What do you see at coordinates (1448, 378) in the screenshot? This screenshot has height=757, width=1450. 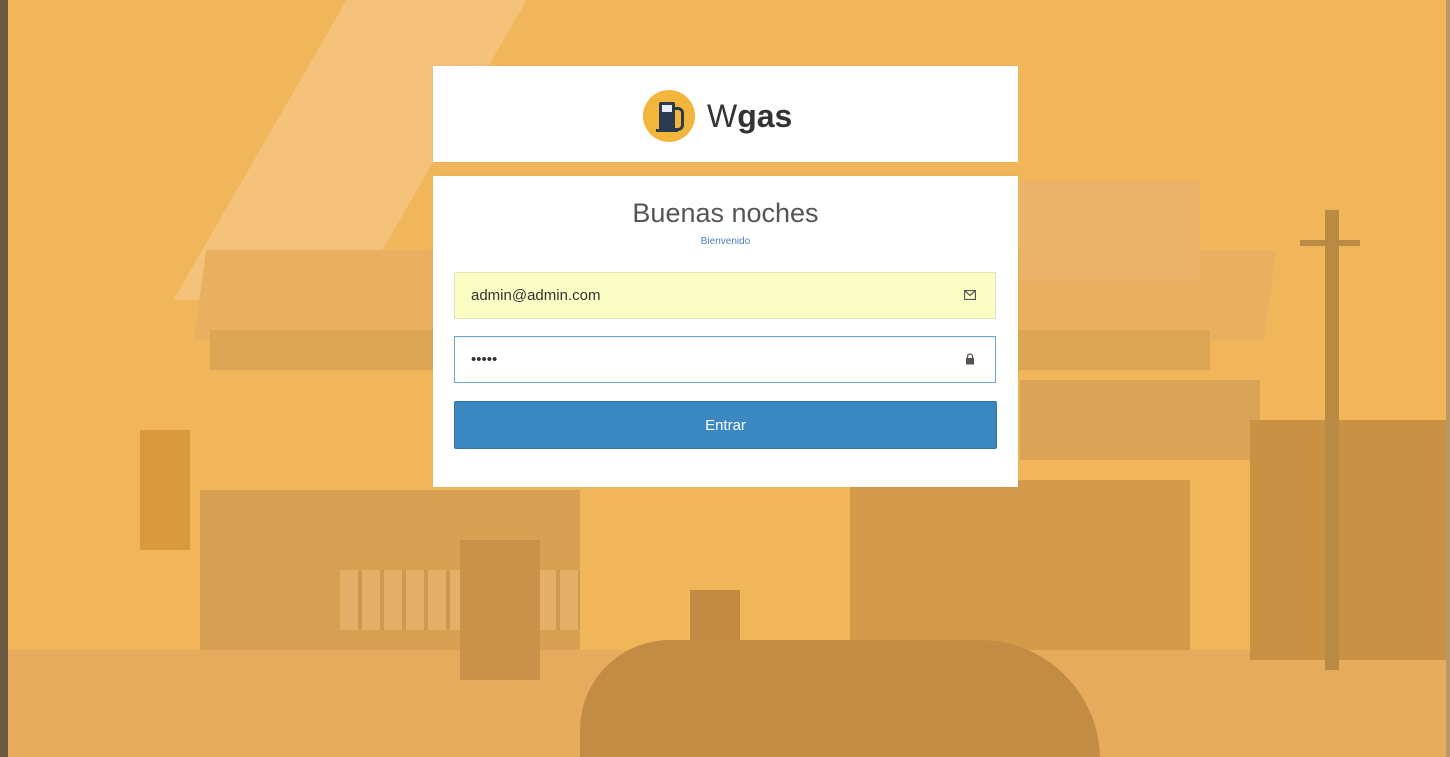 I see `bg-right-edge` at bounding box center [1448, 378].